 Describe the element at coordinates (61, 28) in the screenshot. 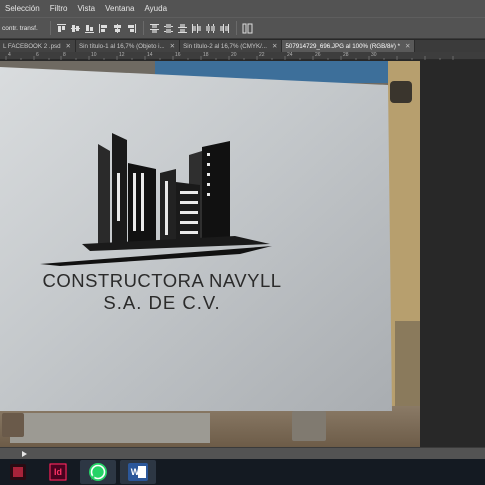

I see `align-top-icon` at that location.